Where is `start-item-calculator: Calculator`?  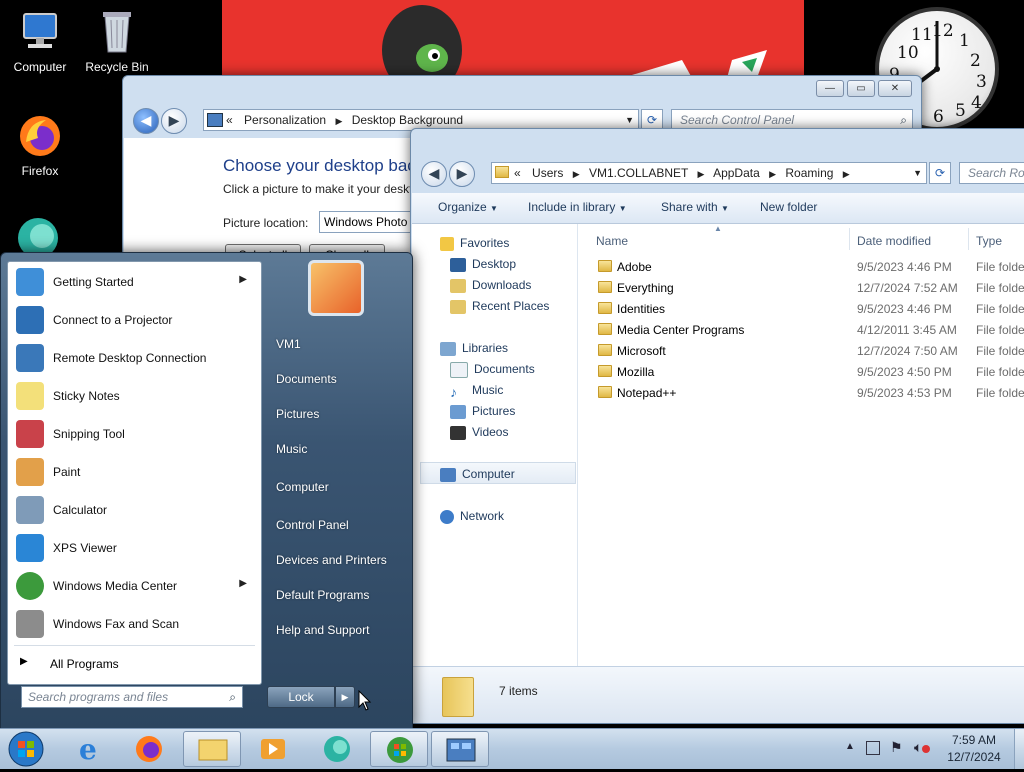
start-item-calculator: Calculator is located at coordinates (134, 510).